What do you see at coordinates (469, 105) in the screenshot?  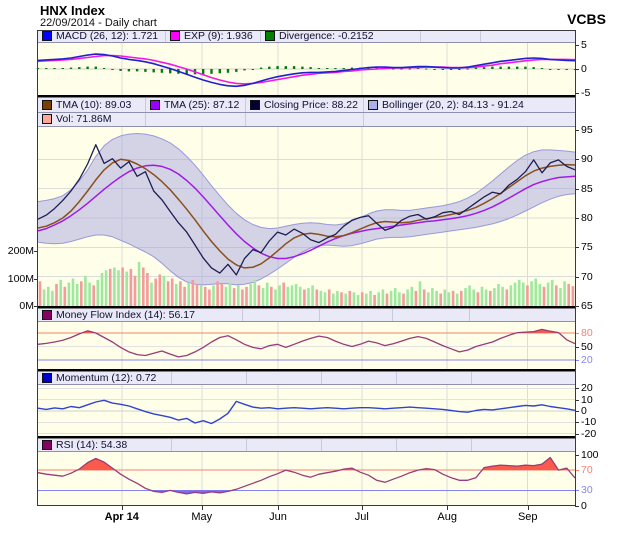 I see `legend-cell: Bollinger (20, 2): 84.13 - 91.24` at bounding box center [469, 105].